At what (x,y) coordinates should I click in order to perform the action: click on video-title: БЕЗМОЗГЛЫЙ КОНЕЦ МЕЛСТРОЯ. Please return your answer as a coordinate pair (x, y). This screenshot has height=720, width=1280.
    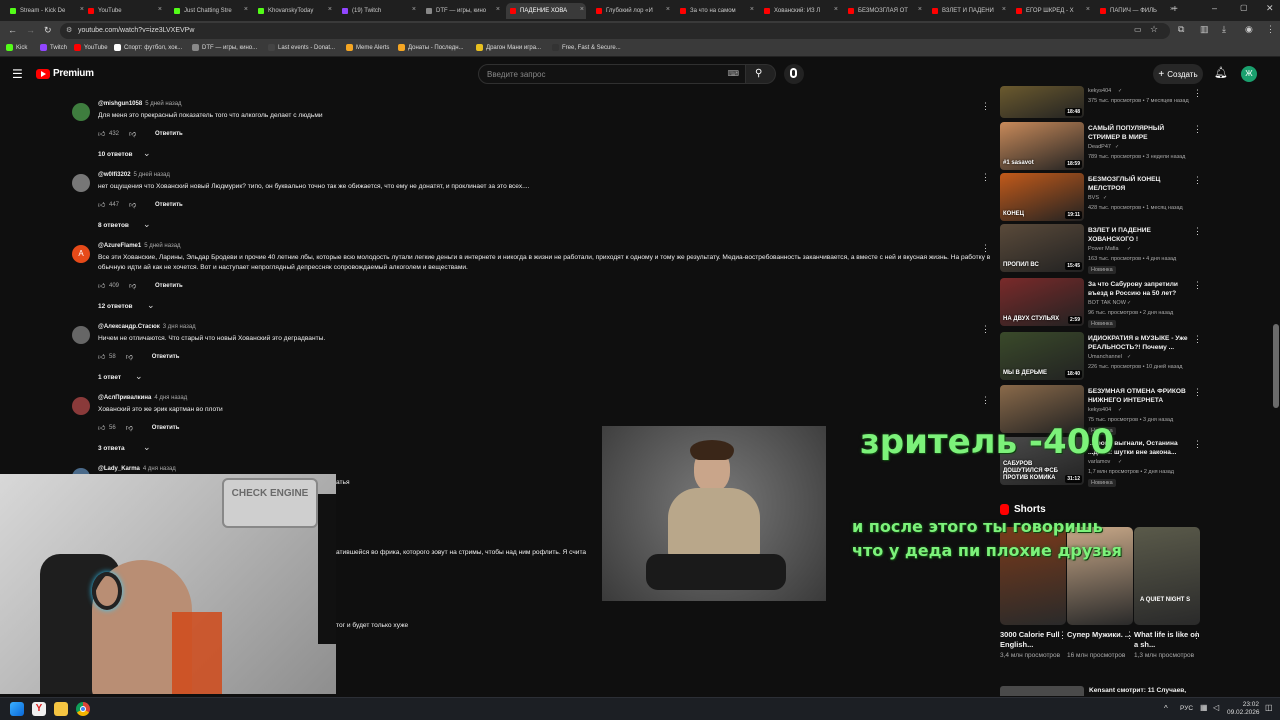
    Looking at the image, I should click on (1139, 184).